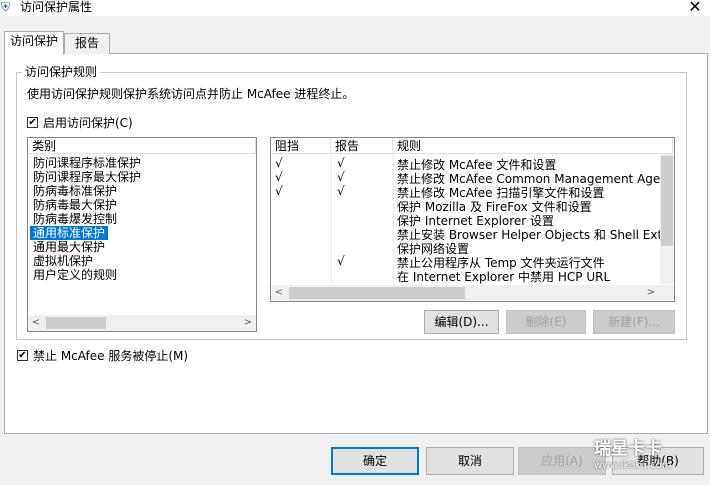 This screenshot has width=710, height=485. Describe the element at coordinates (142, 191) in the screenshot. I see `list-item: 防病毒标准保护` at that location.